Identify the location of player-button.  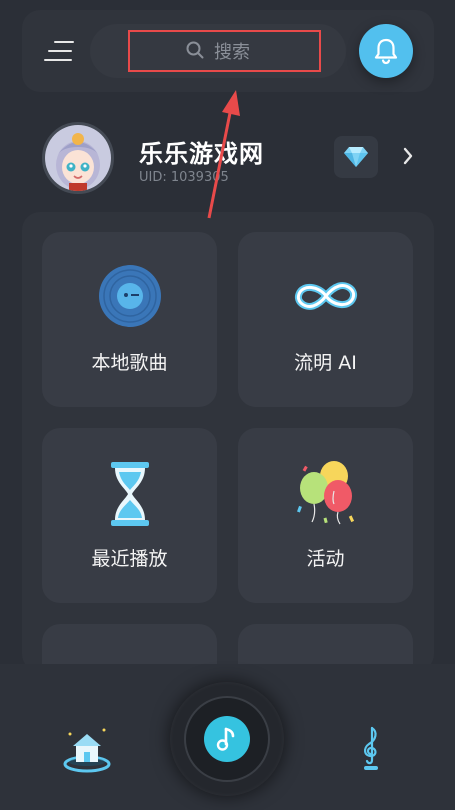
(227, 739).